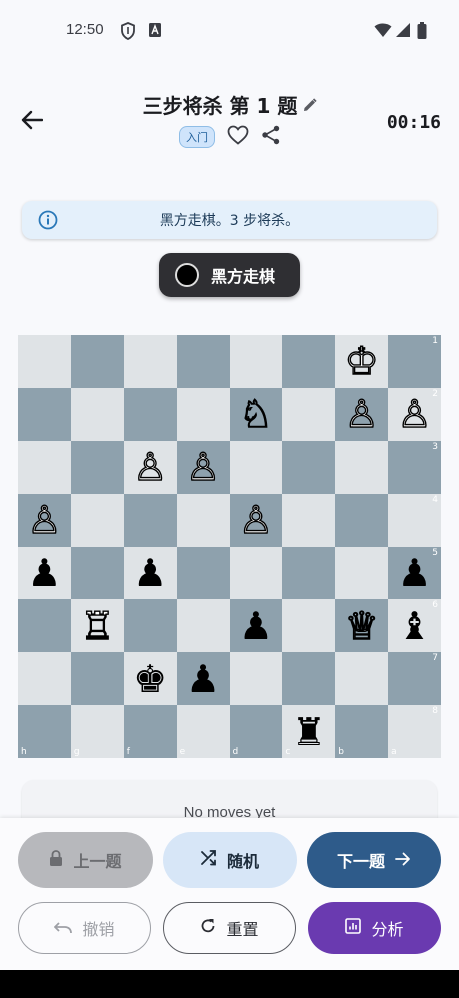 The height and width of the screenshot is (998, 459). What do you see at coordinates (44, 731) in the screenshot?
I see `board-square: h` at bounding box center [44, 731].